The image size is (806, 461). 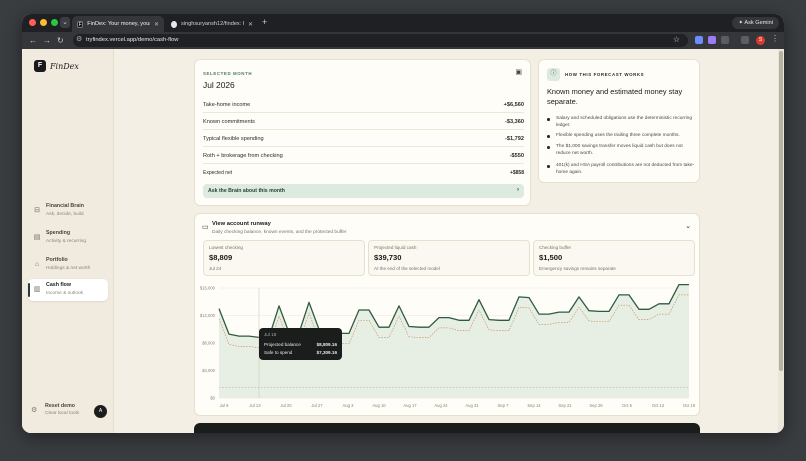 What do you see at coordinates (65, 293) in the screenshot?
I see `nav-subtitle: Income & outlook` at bounding box center [65, 293].